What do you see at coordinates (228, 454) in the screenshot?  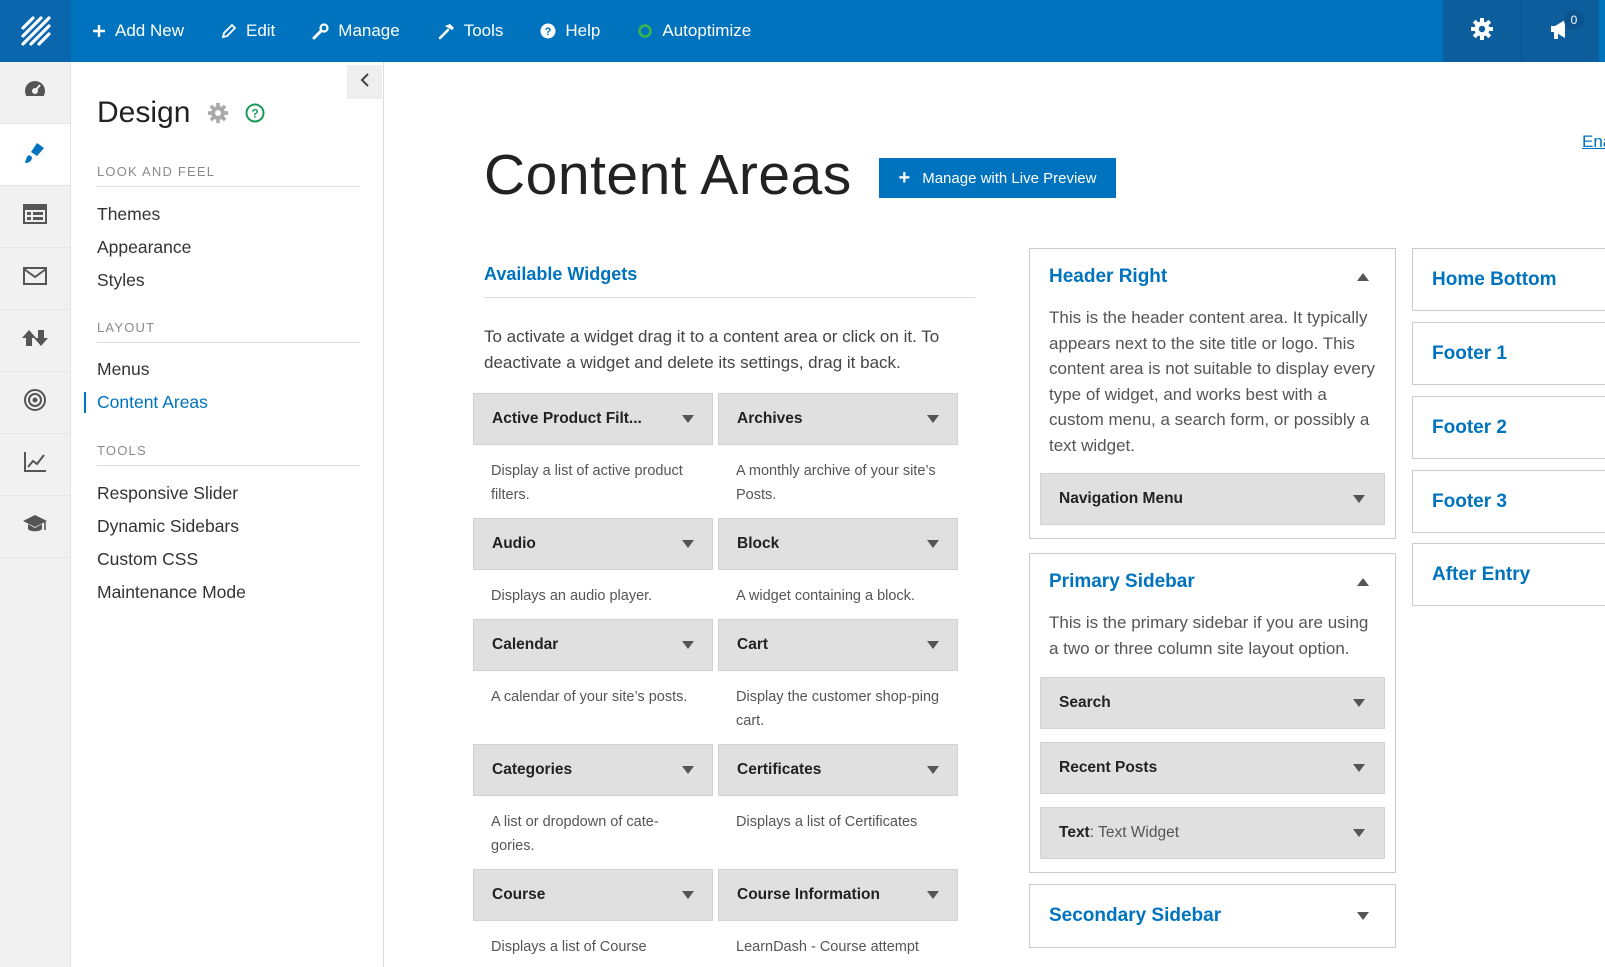 I see `section-heading-tools: TOOLS` at bounding box center [228, 454].